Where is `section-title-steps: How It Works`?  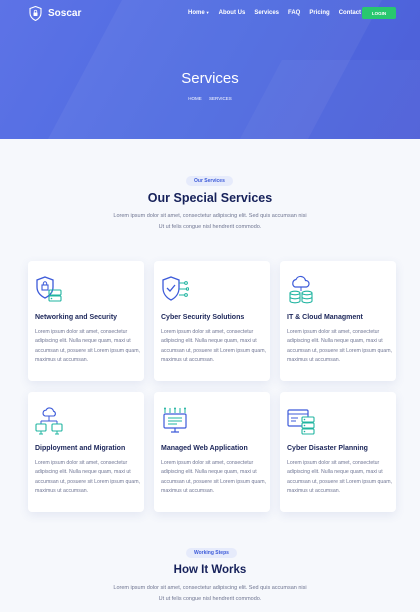
section-title-steps: How It Works is located at coordinates (210, 570).